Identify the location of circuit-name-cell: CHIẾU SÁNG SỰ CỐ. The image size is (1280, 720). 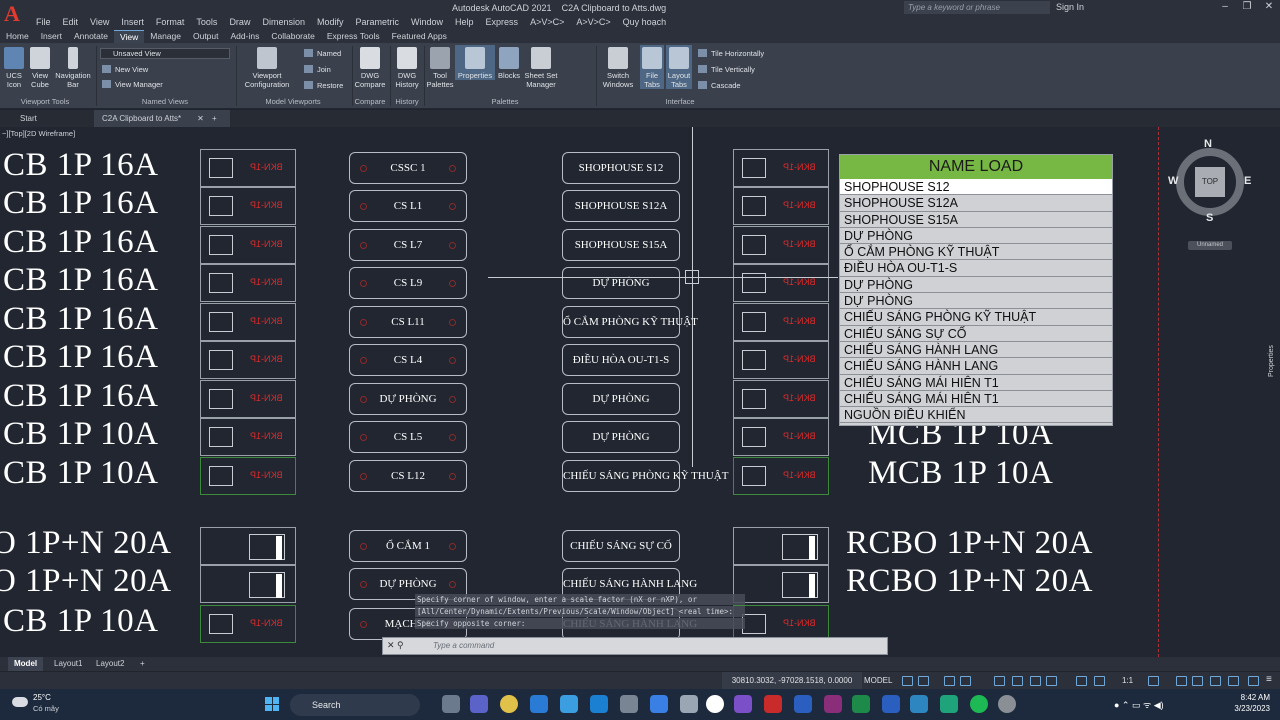
(621, 546).